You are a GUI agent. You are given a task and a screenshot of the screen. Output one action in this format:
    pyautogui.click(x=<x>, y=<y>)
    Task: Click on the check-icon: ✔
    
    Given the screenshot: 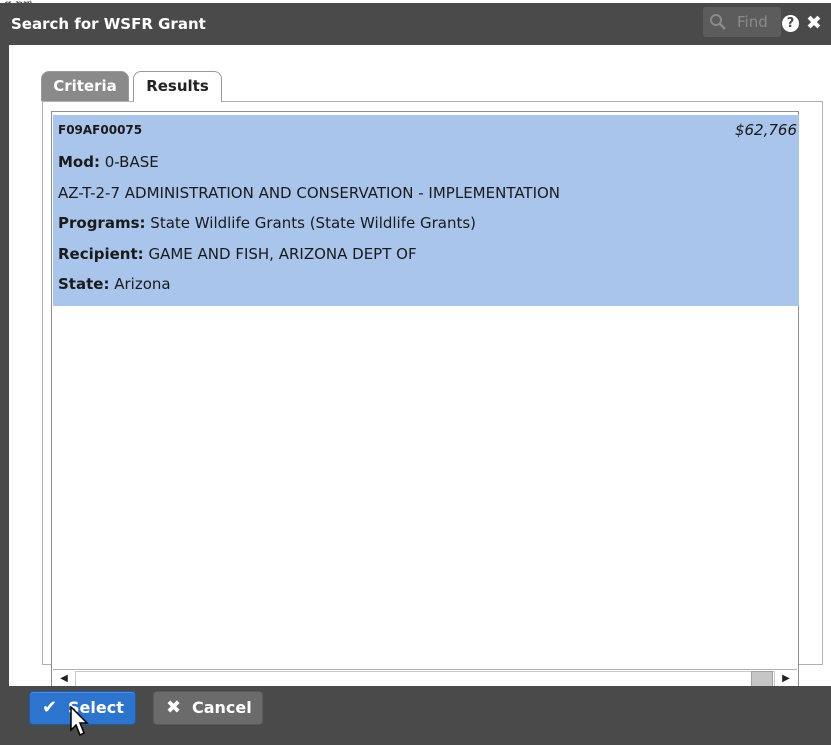 What is the action you would take?
    pyautogui.click(x=50, y=707)
    